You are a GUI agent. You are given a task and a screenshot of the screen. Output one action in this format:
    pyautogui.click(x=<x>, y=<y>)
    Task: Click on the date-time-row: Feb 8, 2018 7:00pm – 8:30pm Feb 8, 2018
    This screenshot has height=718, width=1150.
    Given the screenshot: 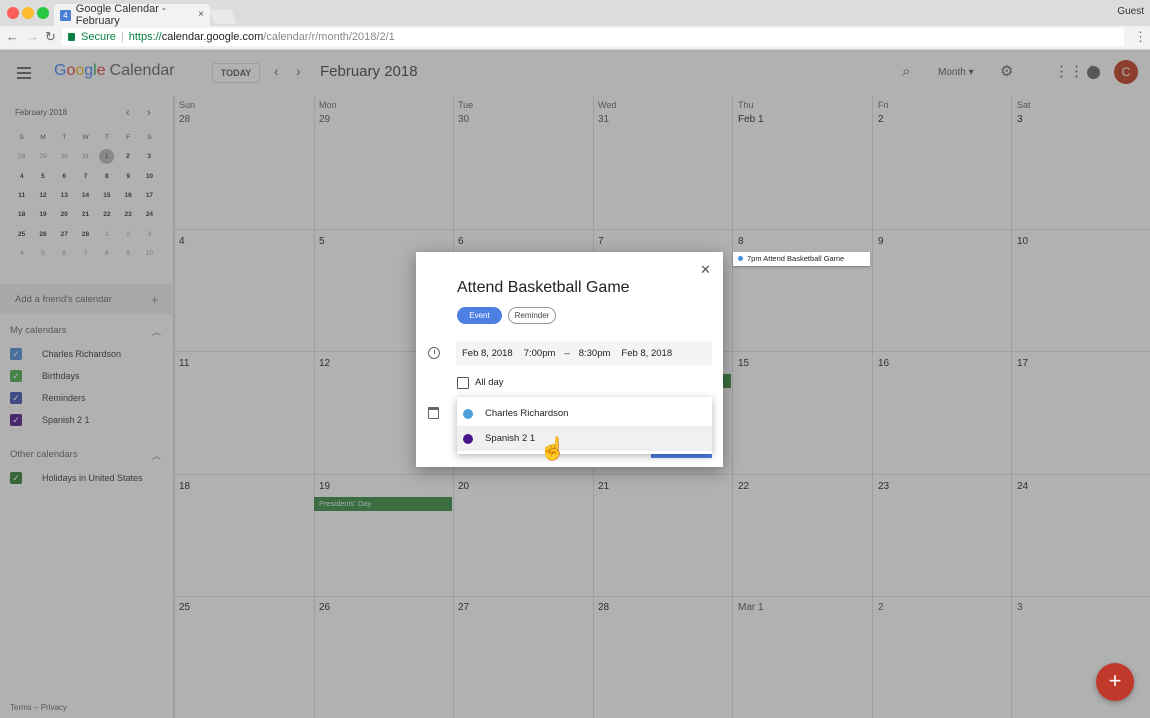 What is the action you would take?
    pyautogui.click(x=584, y=353)
    